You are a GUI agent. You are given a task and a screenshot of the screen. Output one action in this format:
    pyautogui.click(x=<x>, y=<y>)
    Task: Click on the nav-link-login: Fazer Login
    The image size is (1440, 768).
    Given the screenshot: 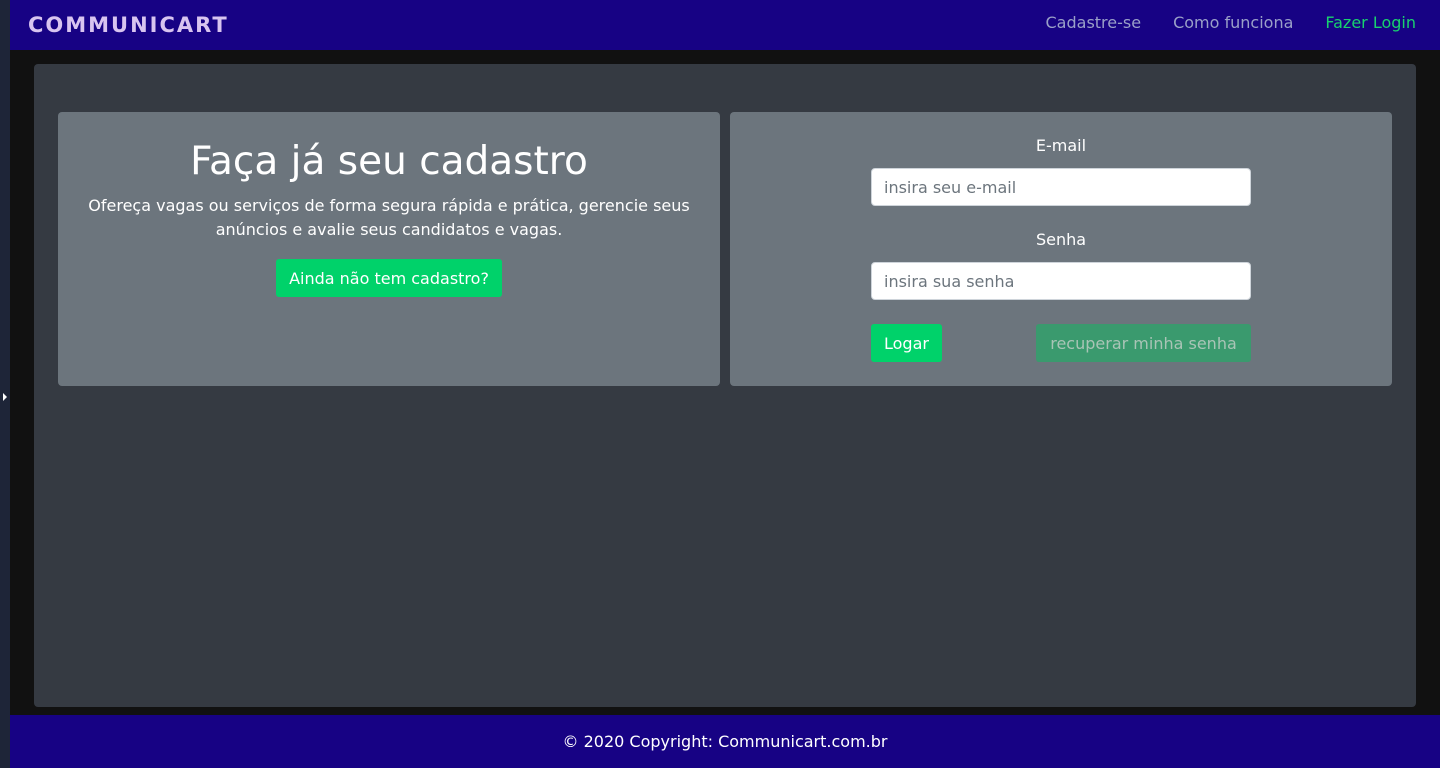 What is the action you would take?
    pyautogui.click(x=1370, y=22)
    